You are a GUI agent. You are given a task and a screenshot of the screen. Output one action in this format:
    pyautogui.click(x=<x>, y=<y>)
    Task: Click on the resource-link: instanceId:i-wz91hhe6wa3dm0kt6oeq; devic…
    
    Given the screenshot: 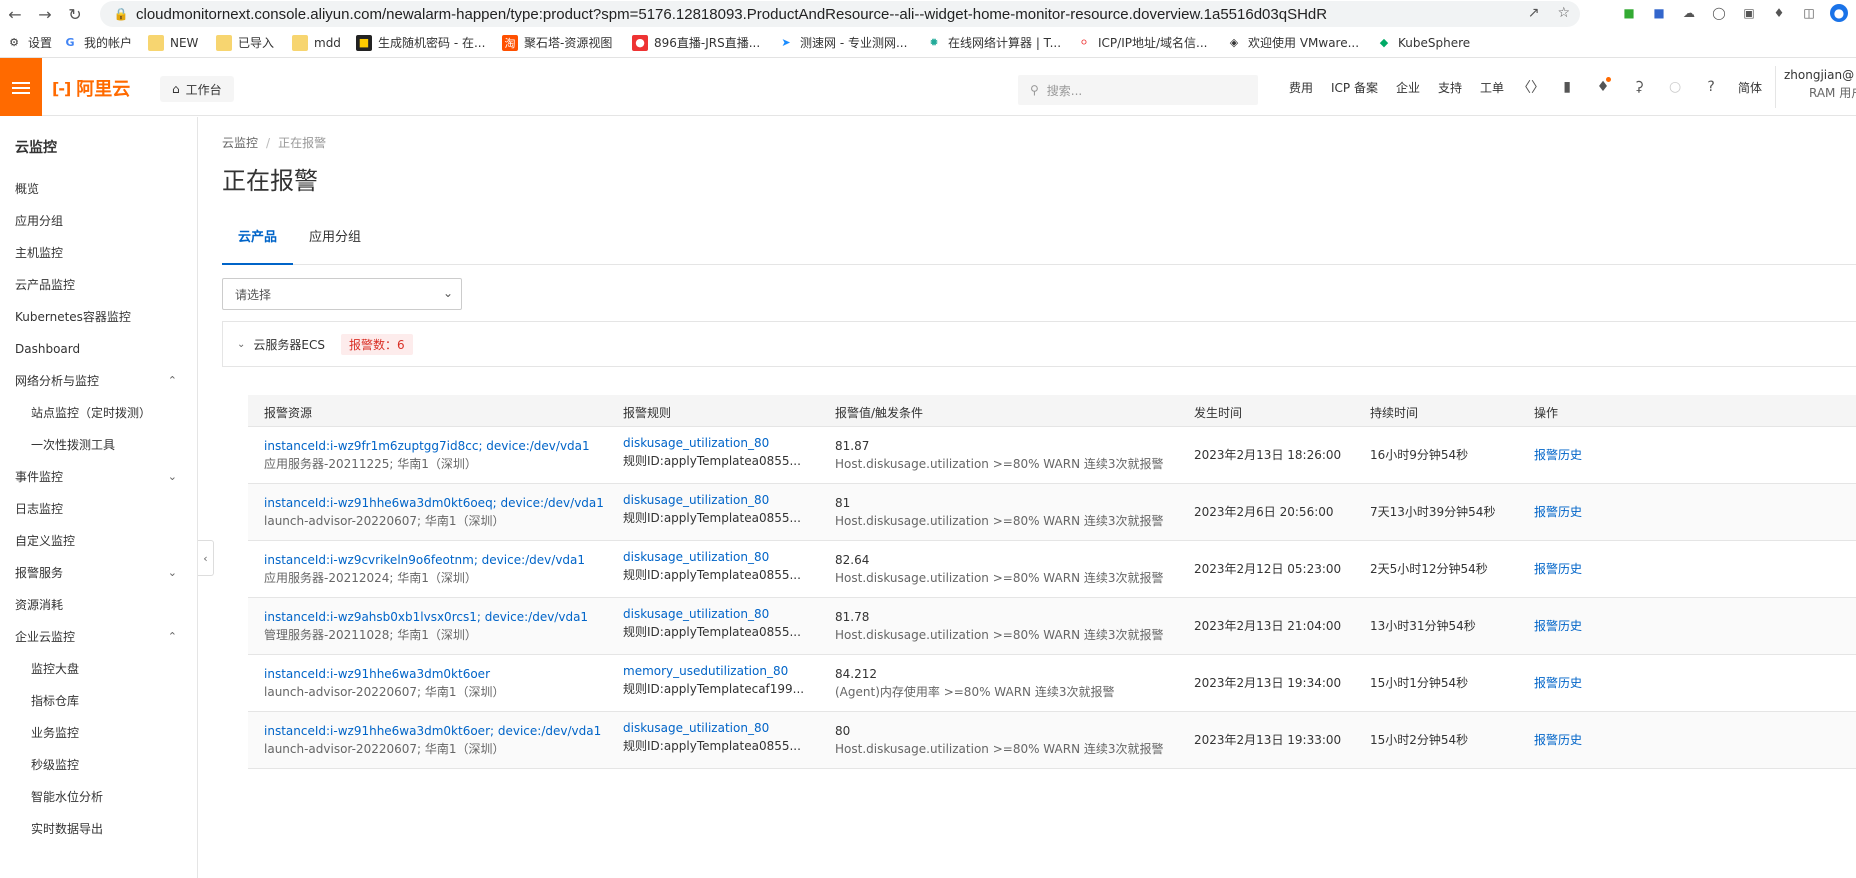 What is the action you would take?
    pyautogui.click(x=434, y=503)
    